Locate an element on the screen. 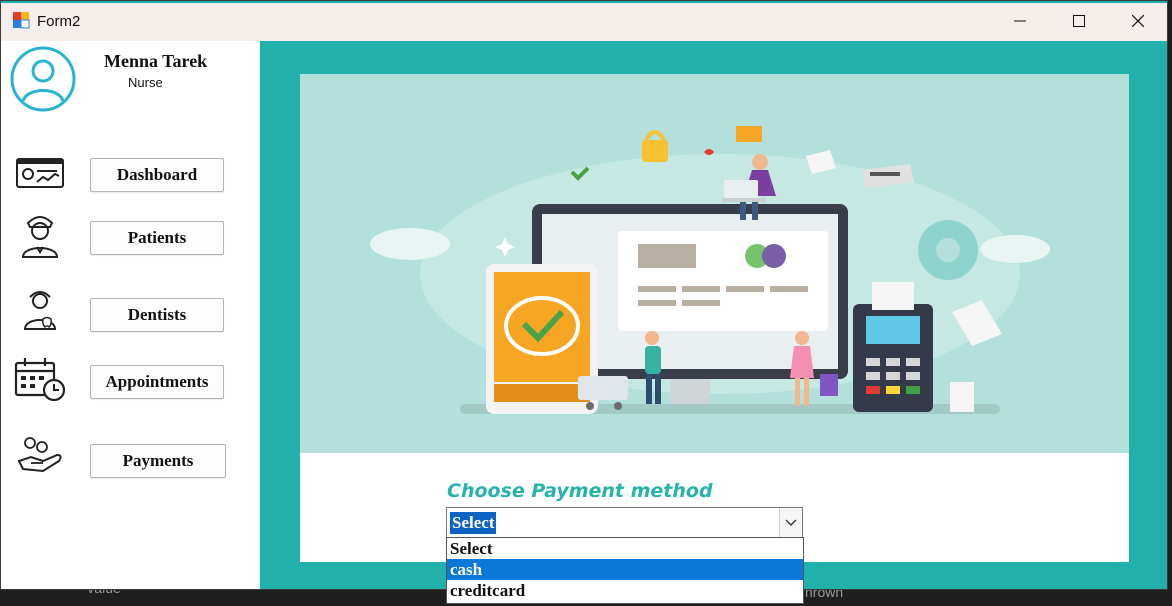  dentist-icon is located at coordinates (40, 310).